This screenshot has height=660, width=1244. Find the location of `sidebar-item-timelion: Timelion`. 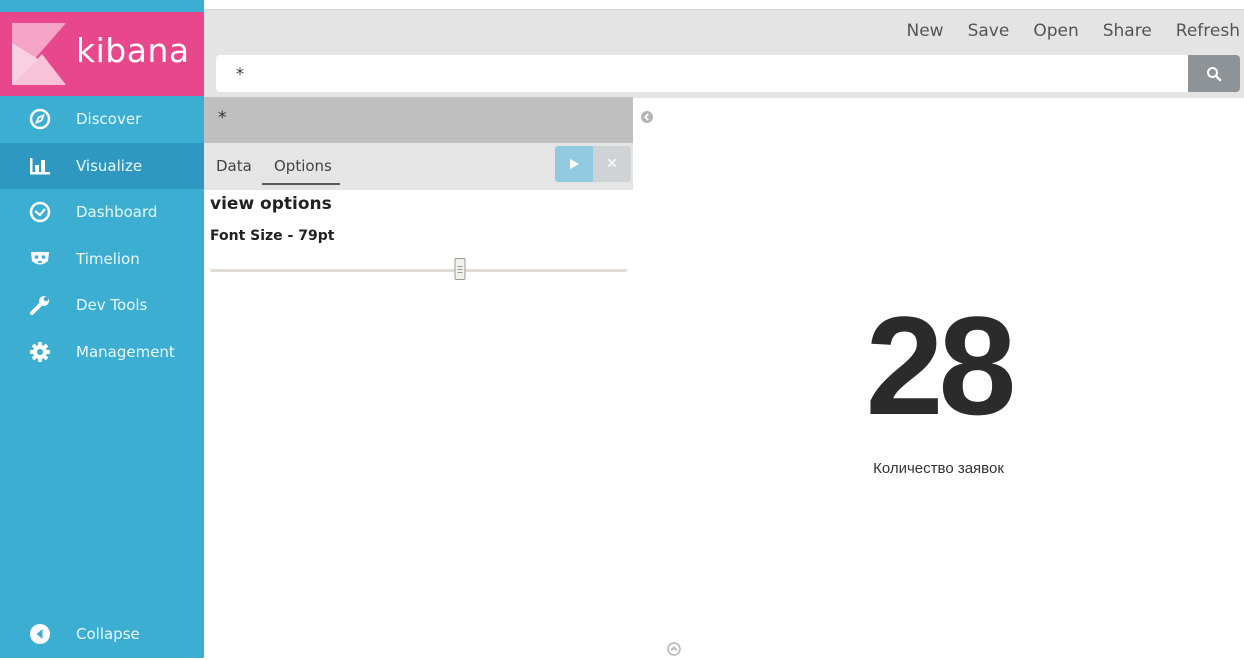

sidebar-item-timelion: Timelion is located at coordinates (102, 259).